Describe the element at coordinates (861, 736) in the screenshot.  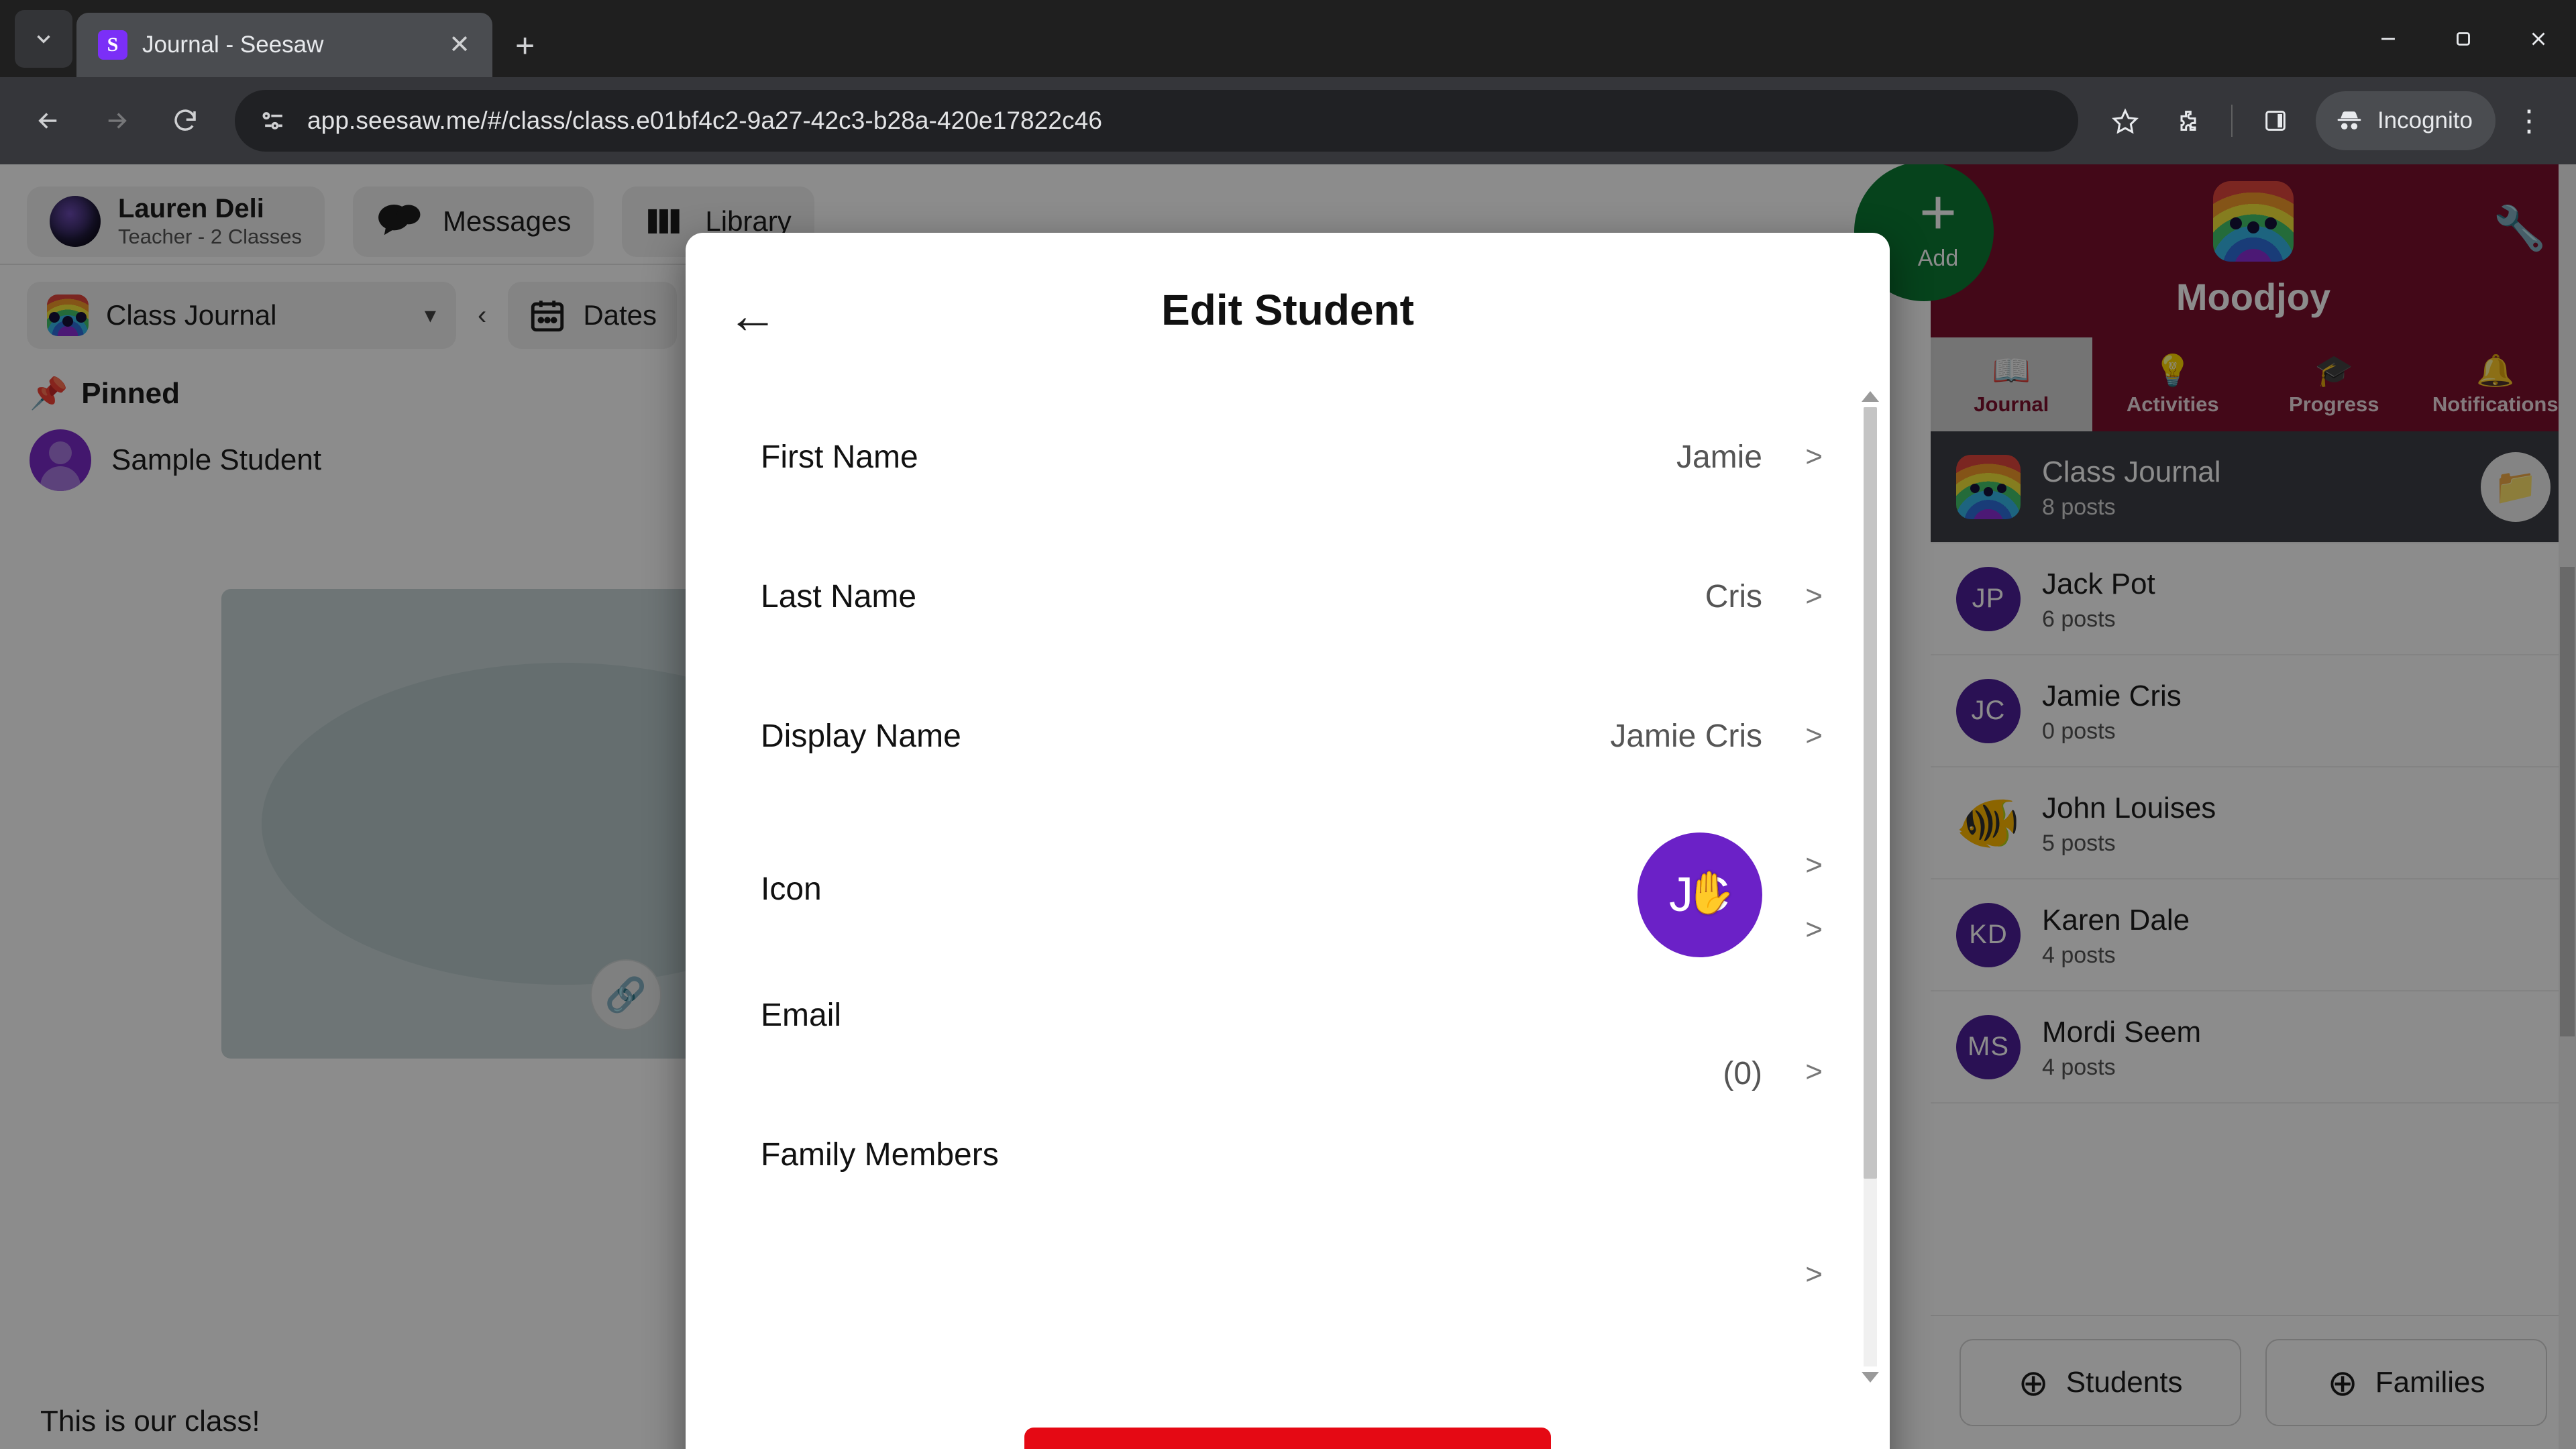
I see `row-label: Display Name` at that location.